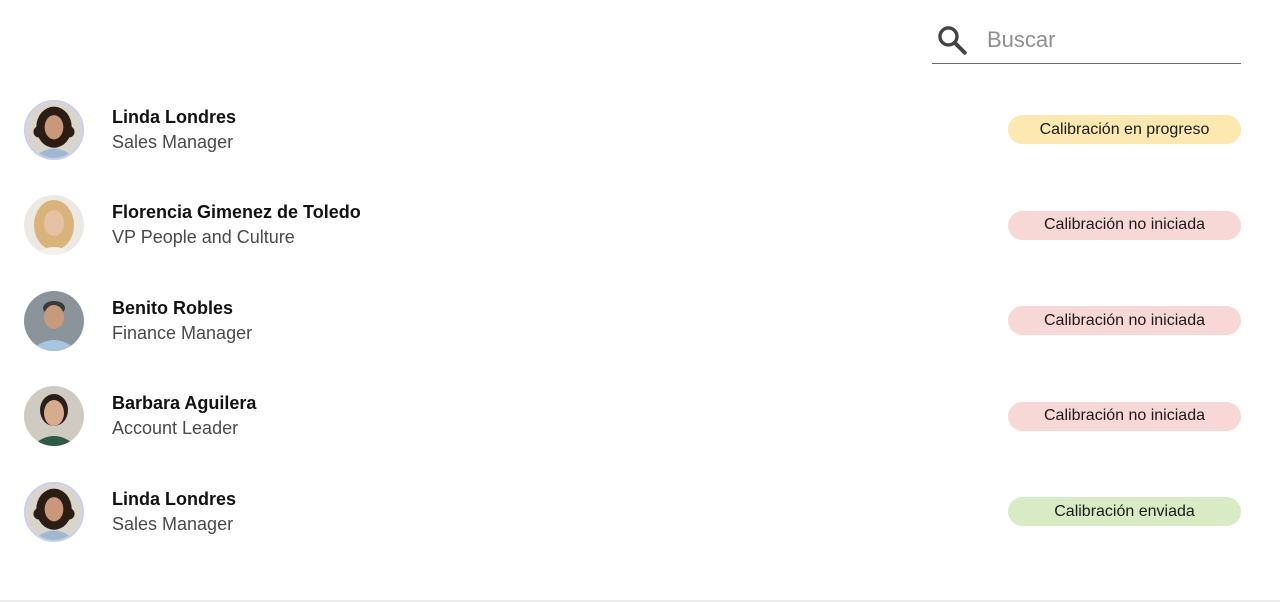  I want to click on search-icon, so click(952, 40).